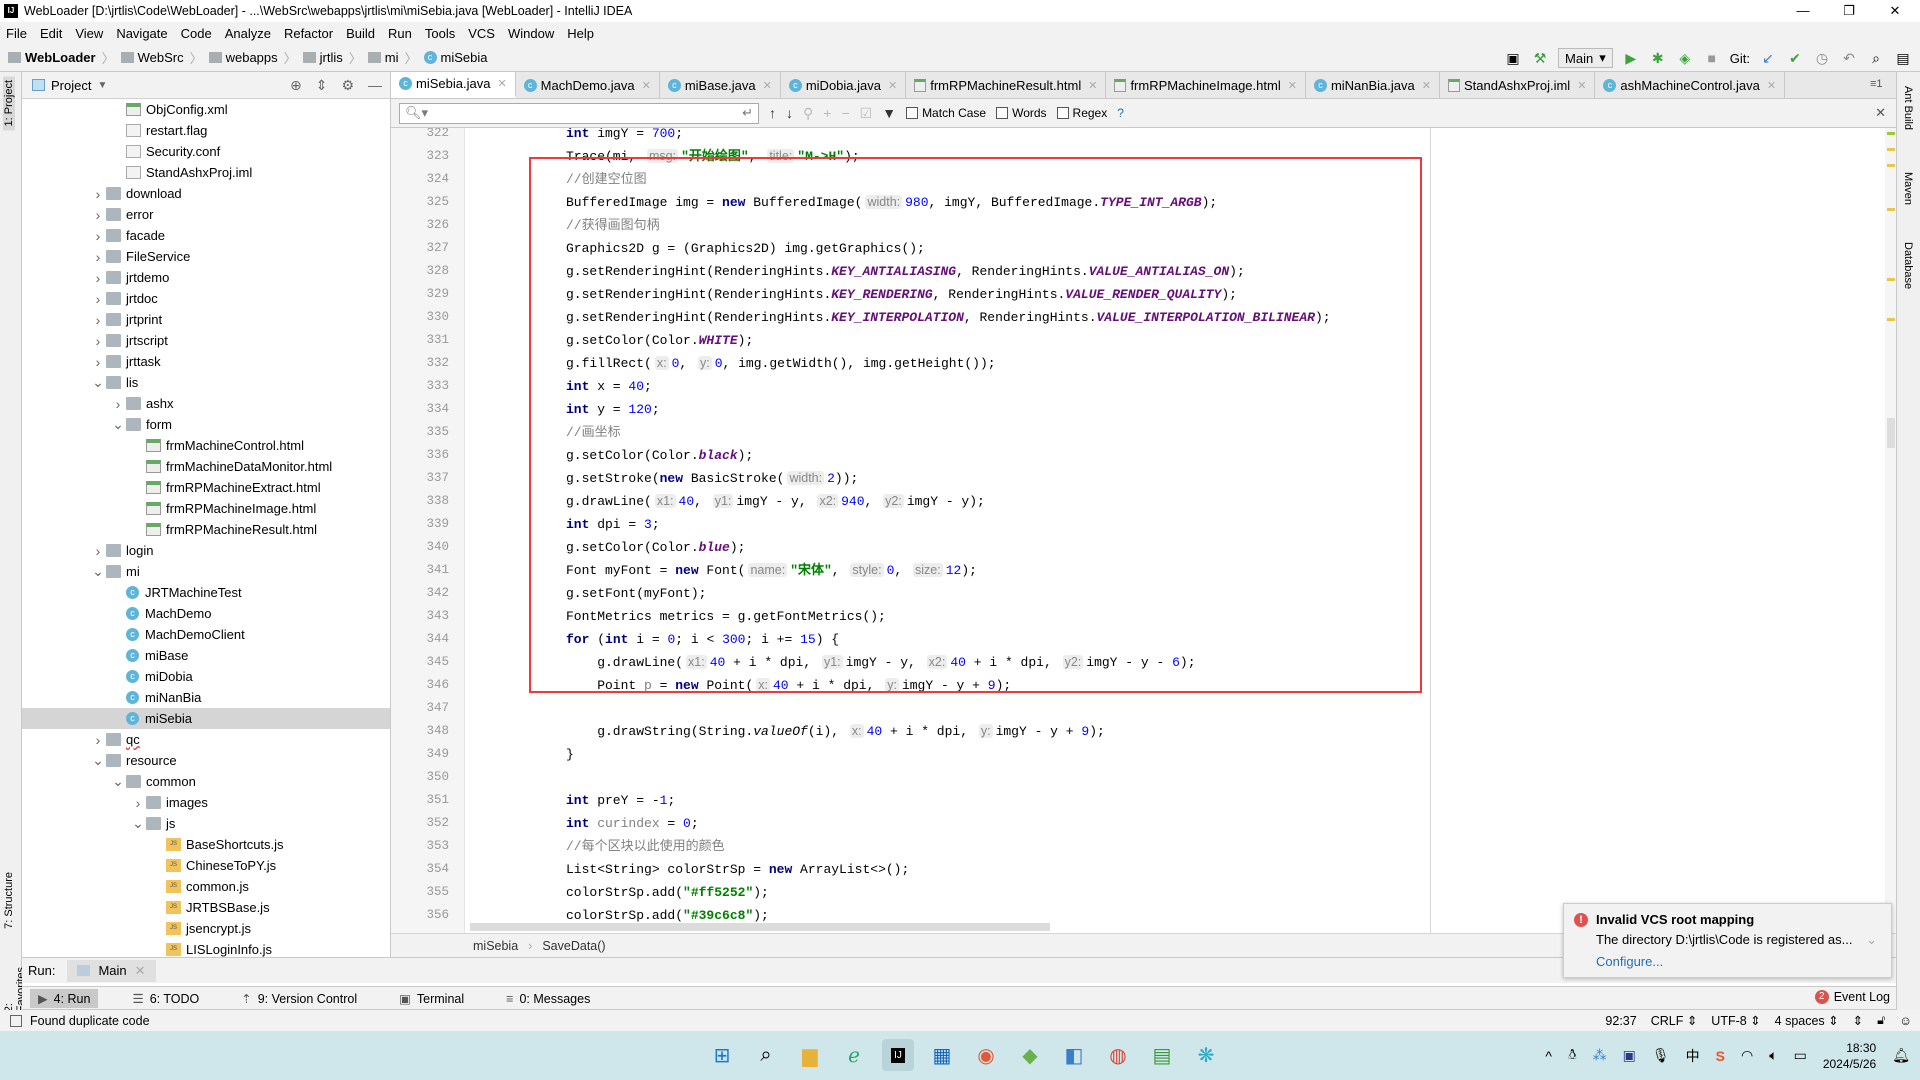 The width and height of the screenshot is (1920, 1080). Describe the element at coordinates (206, 445) in the screenshot. I see `tree-item: frmMachineControl.html` at that location.